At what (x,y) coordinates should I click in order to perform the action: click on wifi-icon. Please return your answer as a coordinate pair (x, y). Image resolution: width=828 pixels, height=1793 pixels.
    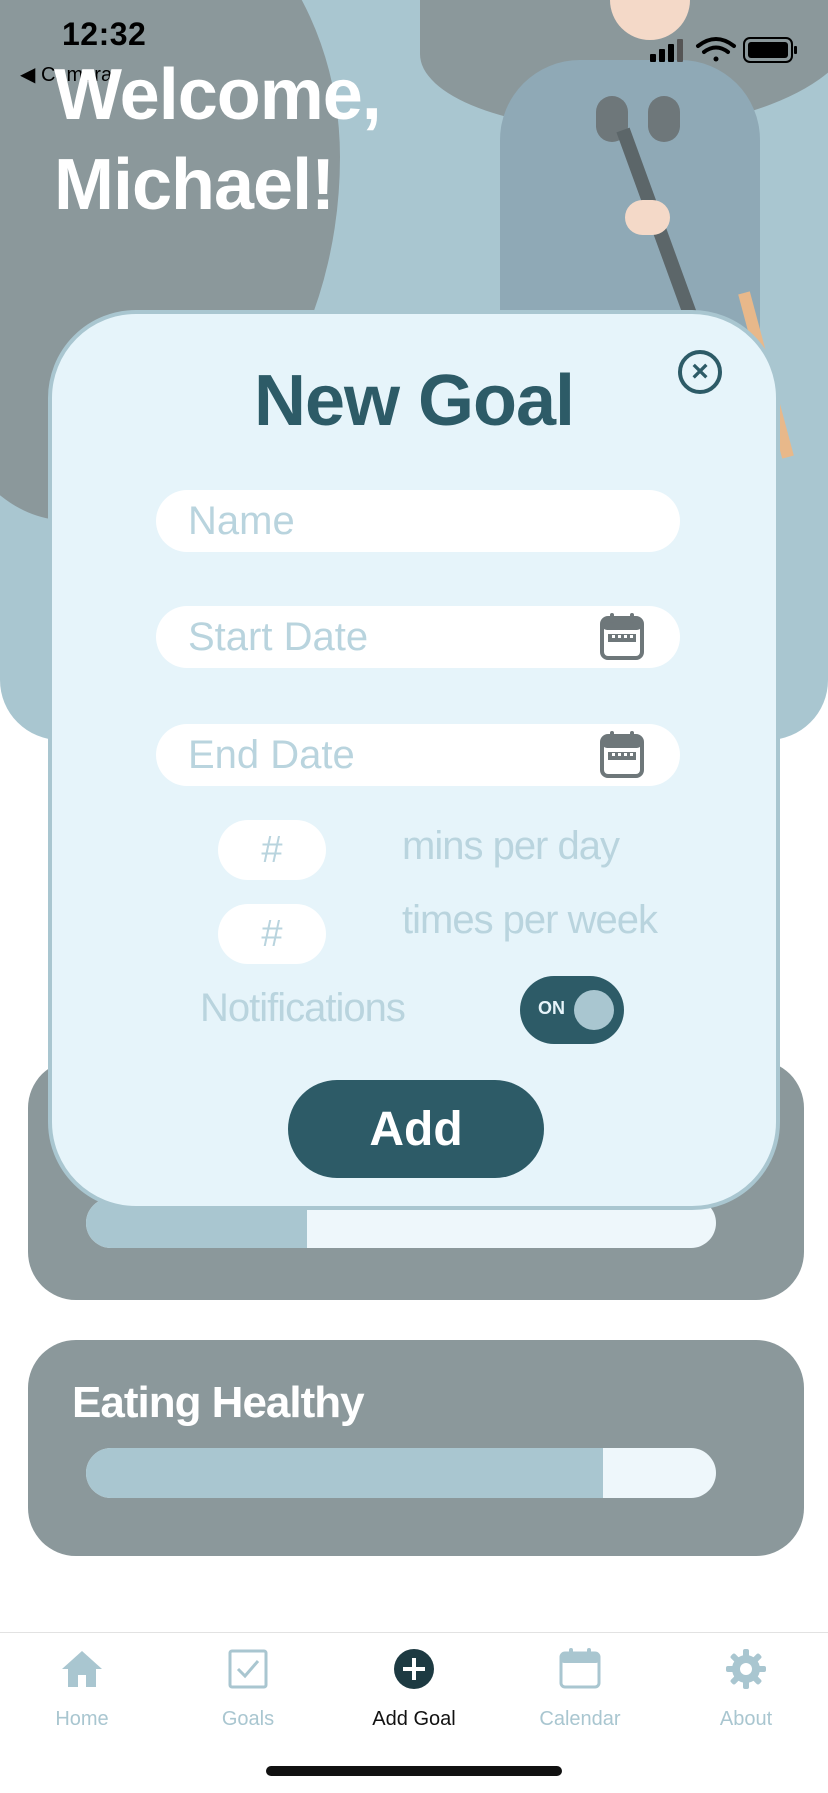
    Looking at the image, I should click on (716, 49).